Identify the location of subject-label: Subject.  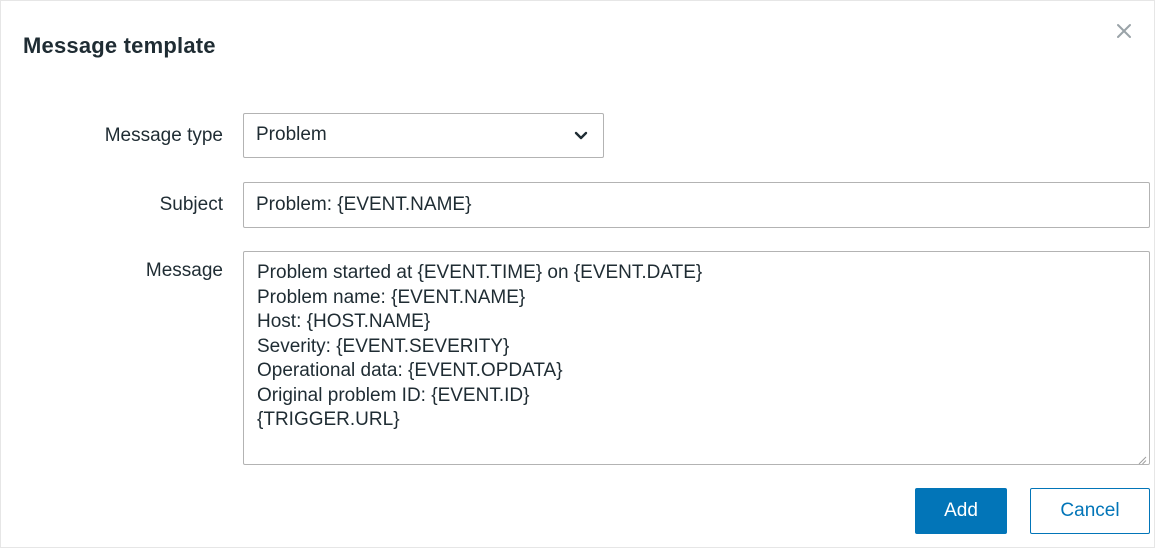
(191, 204).